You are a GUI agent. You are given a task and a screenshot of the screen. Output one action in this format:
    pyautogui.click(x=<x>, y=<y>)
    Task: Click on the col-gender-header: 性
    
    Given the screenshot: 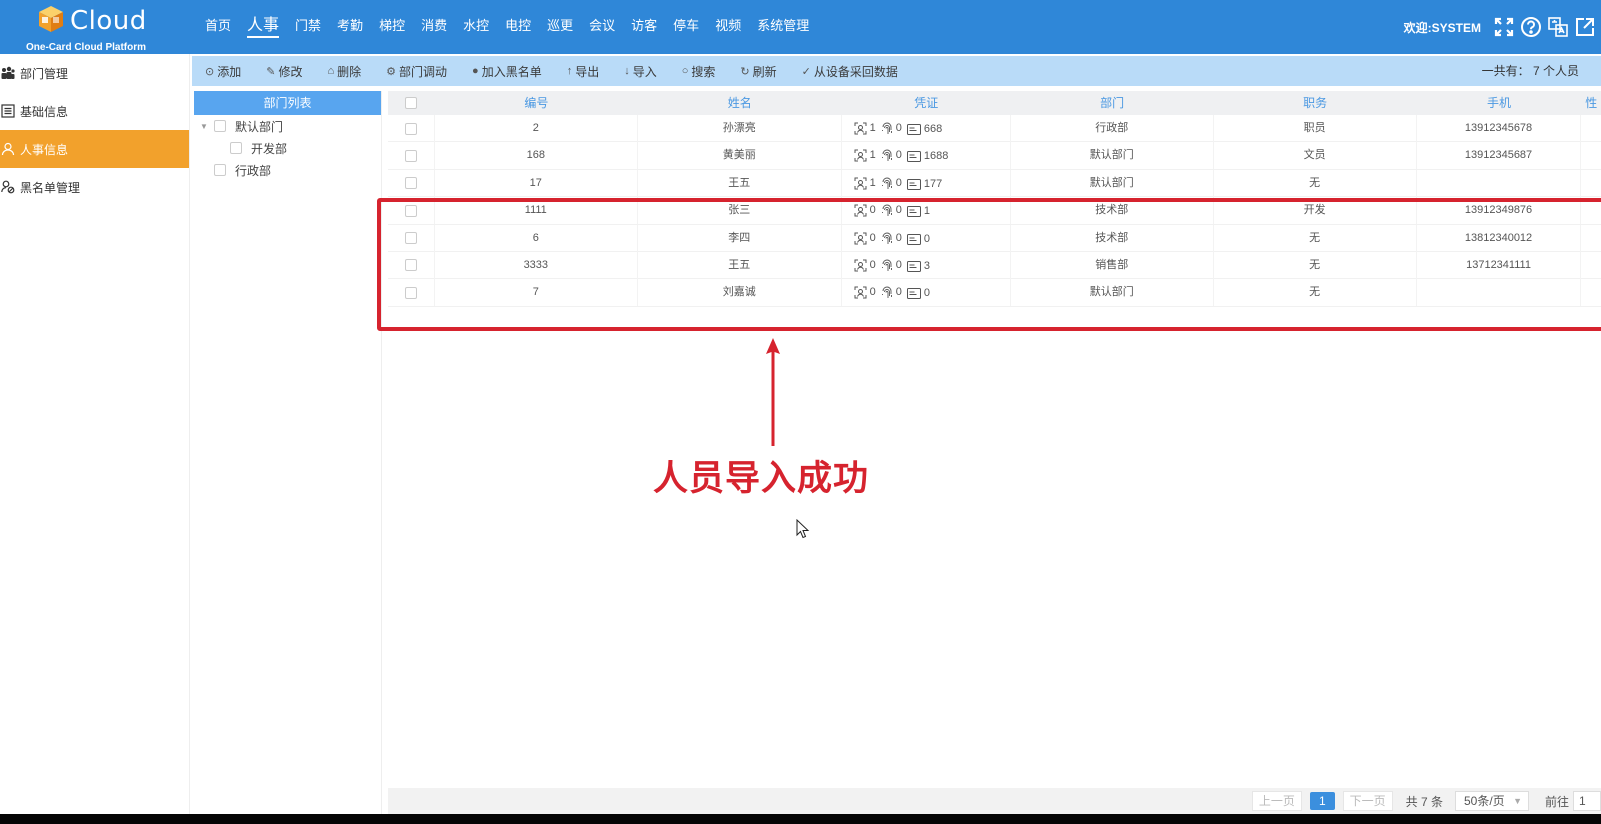 What is the action you would take?
    pyautogui.click(x=1591, y=103)
    